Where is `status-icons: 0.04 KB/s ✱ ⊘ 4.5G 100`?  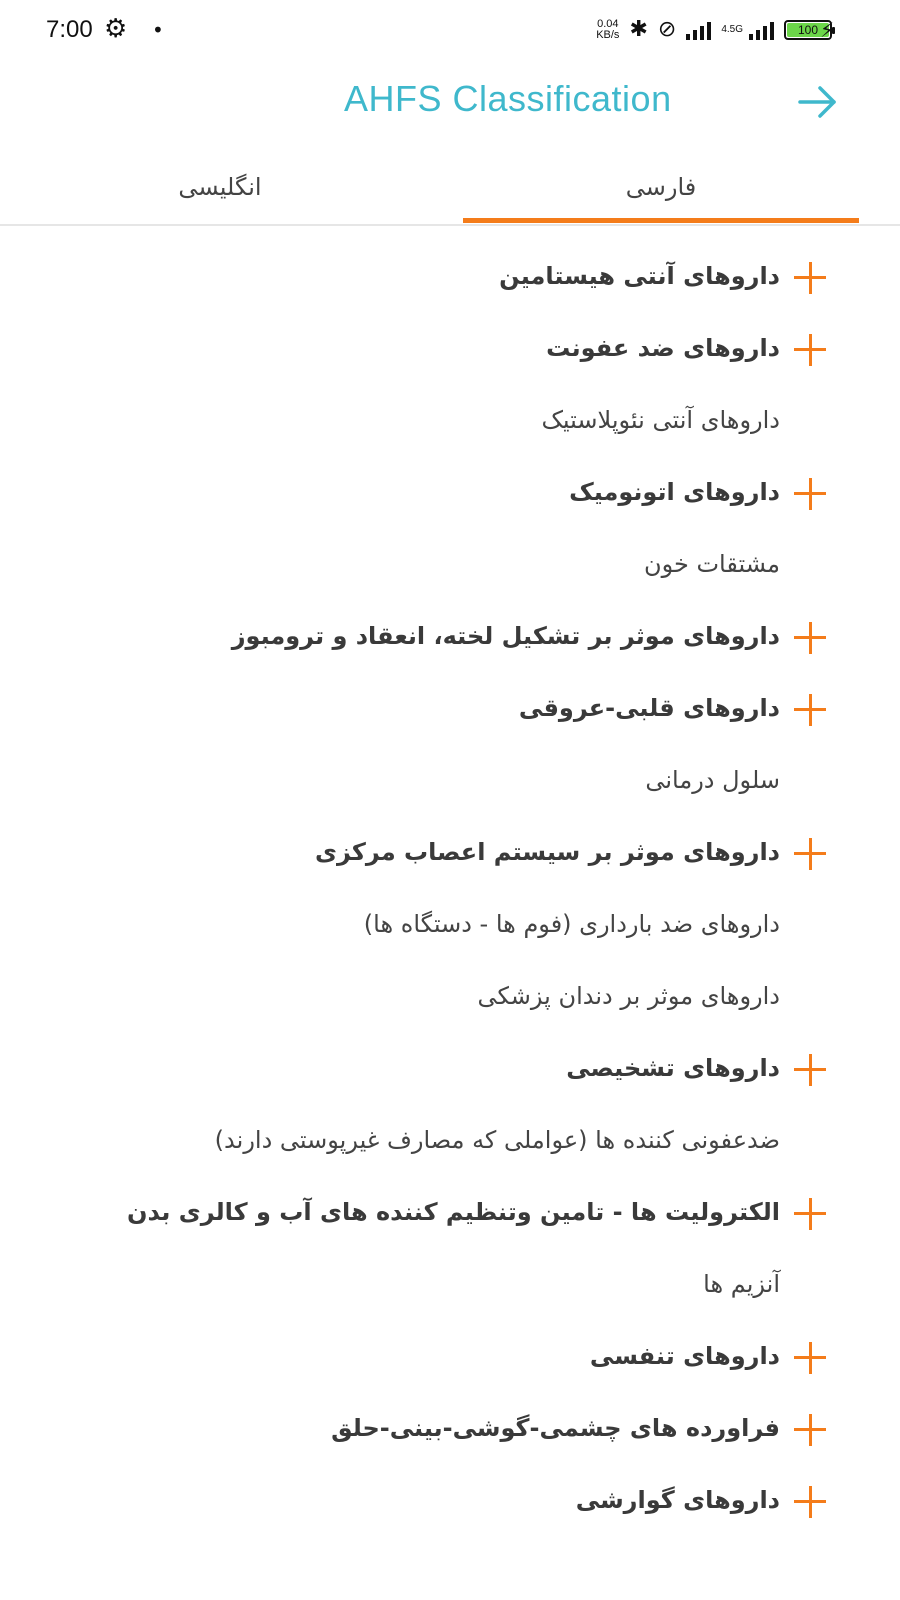 status-icons: 0.04 KB/s ✱ ⊘ 4.5G 100 is located at coordinates (715, 29).